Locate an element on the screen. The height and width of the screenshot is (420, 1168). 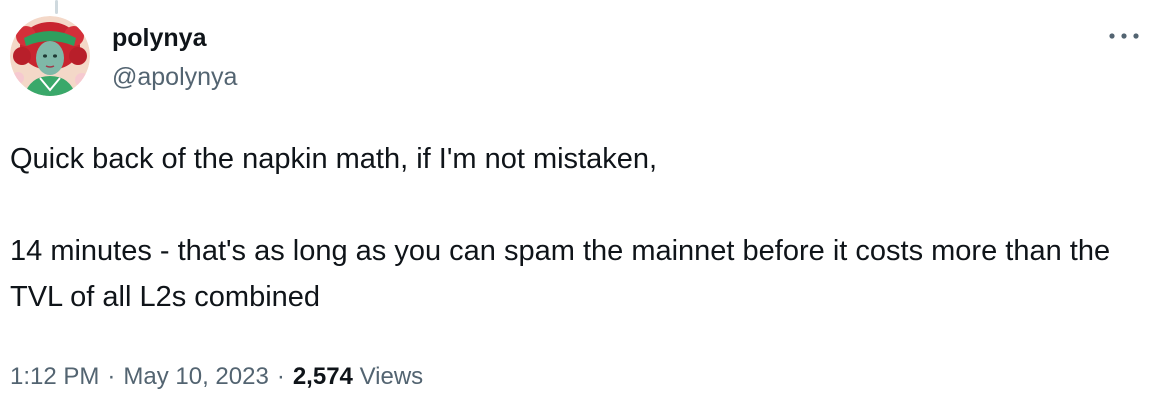
more-options-icon is located at coordinates (1124, 36).